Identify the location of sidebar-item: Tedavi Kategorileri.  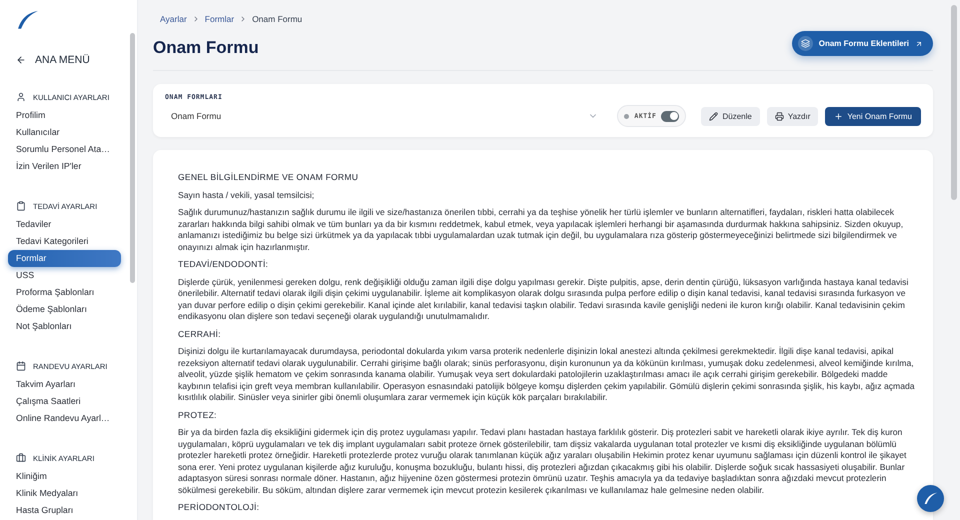
(62, 241).